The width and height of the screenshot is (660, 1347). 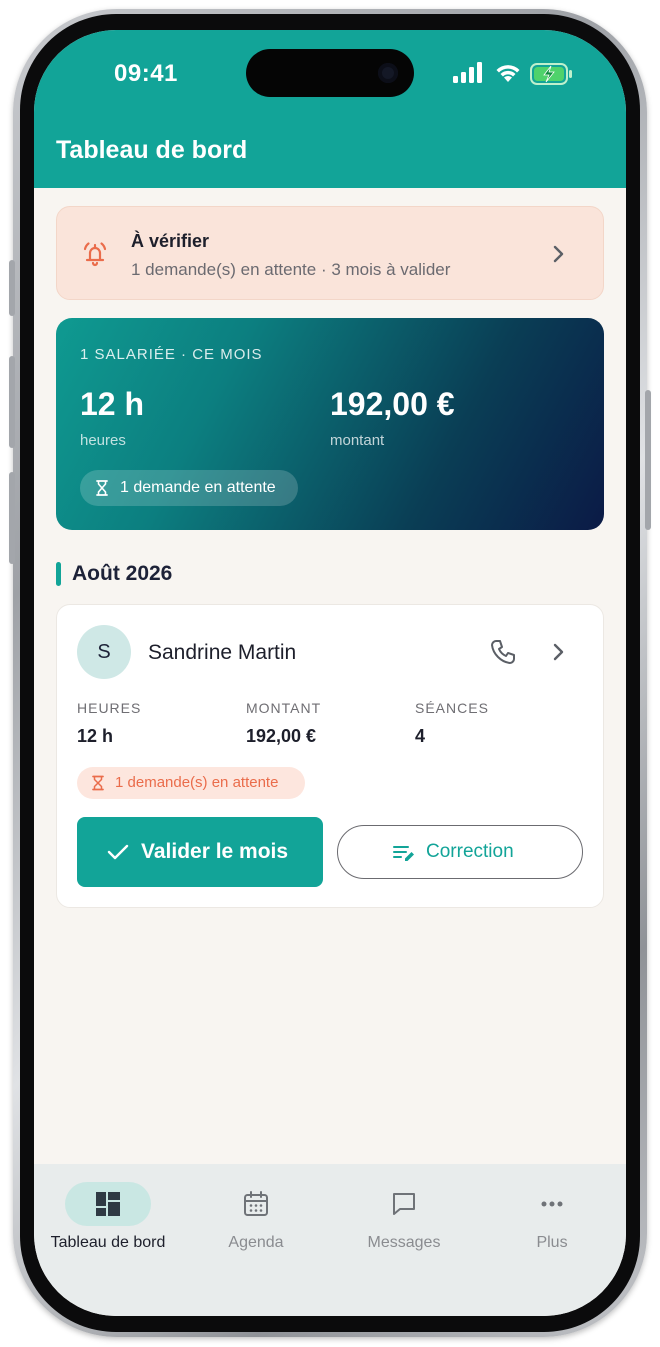 I want to click on volume-up-button, so click(x=12, y=402).